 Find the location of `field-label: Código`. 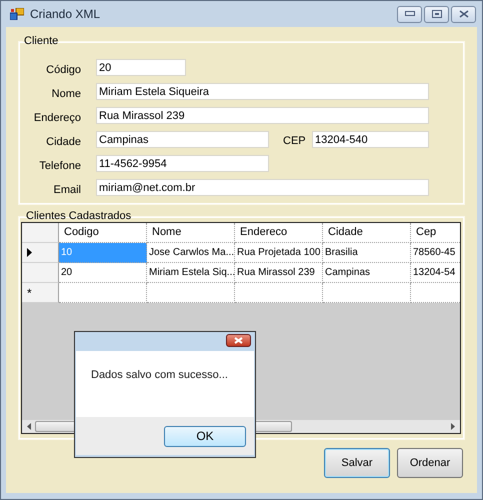

field-label: Código is located at coordinates (63, 69).